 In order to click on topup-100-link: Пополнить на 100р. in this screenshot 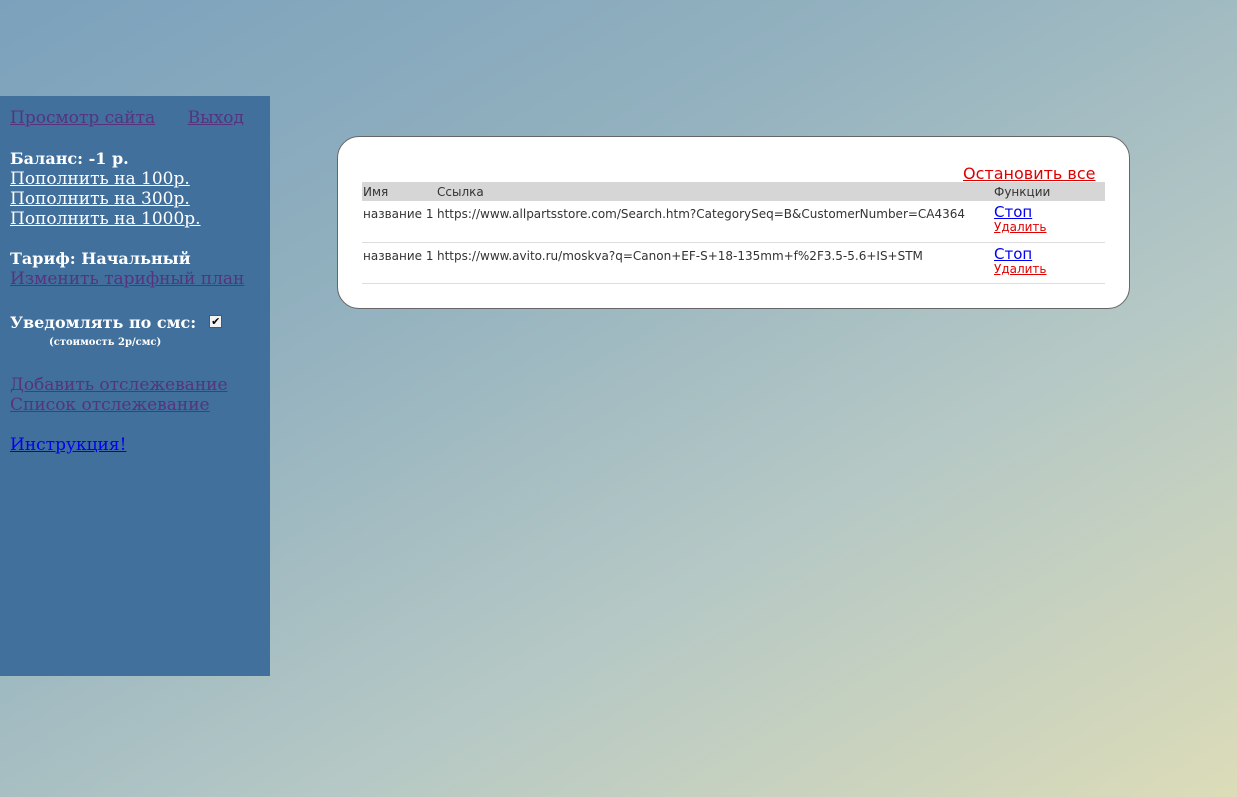, I will do `click(100, 179)`.